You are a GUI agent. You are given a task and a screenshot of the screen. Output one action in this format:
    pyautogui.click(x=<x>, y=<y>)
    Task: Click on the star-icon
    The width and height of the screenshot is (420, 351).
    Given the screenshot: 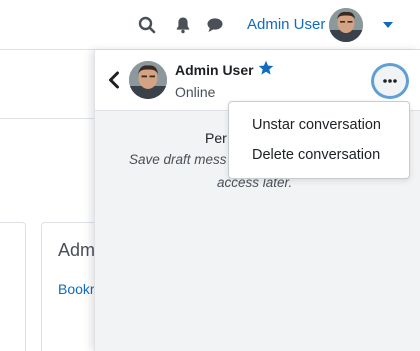 What is the action you would take?
    pyautogui.click(x=266, y=67)
    